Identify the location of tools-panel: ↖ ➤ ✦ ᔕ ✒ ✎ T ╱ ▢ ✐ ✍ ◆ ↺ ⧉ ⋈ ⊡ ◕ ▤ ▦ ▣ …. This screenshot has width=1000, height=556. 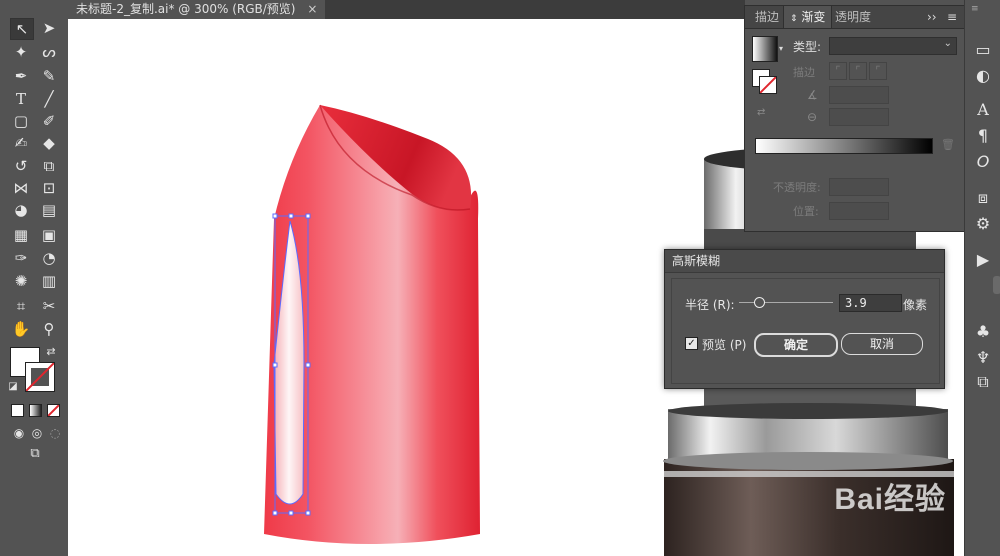
(34, 278).